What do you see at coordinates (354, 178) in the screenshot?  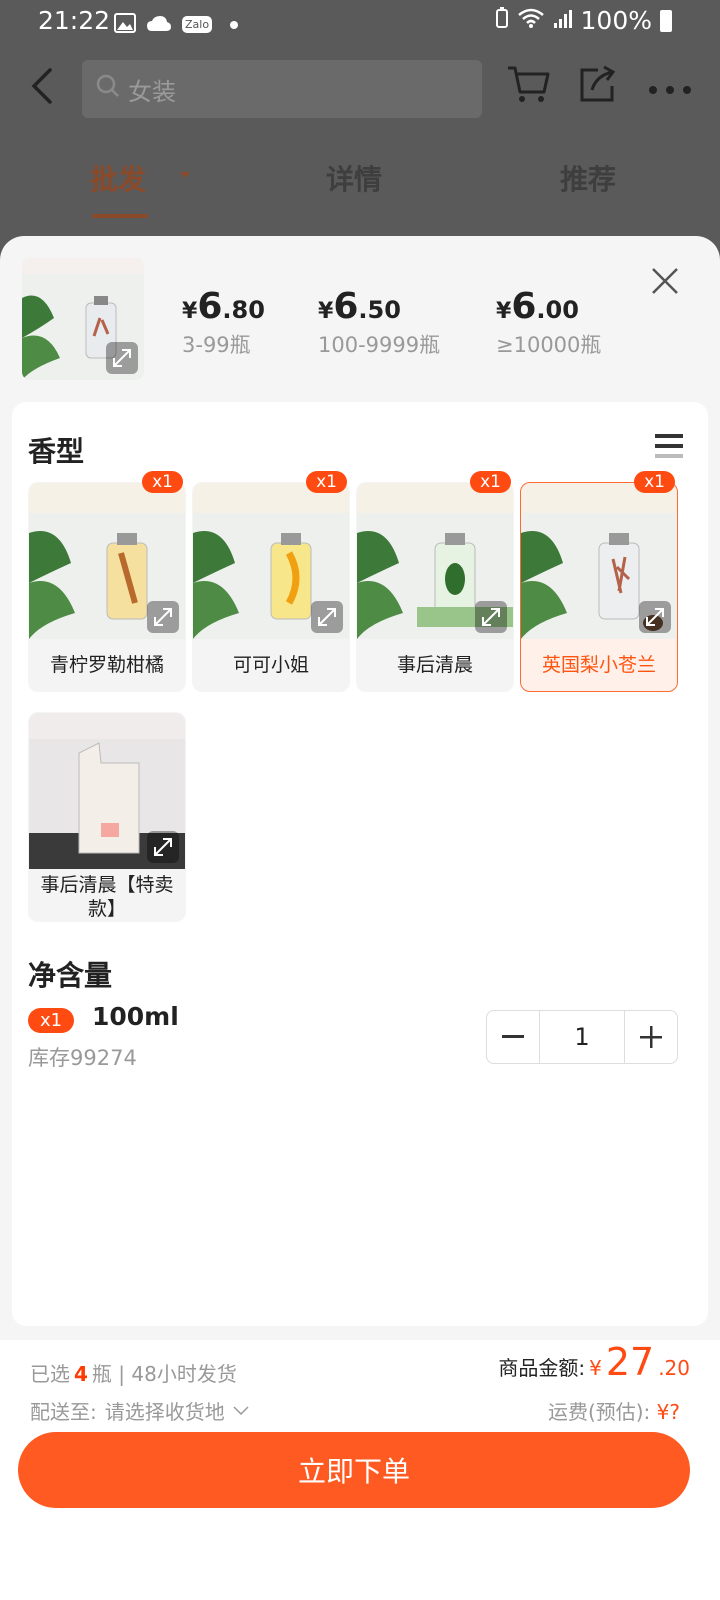 I see `tab-details: 详情` at bounding box center [354, 178].